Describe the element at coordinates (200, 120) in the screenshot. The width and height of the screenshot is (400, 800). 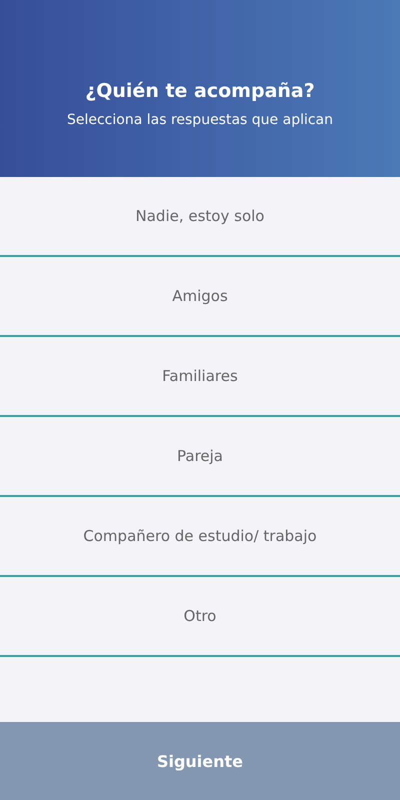
I see `screen-subtitle: Selecciona las respuestas que aplican` at that location.